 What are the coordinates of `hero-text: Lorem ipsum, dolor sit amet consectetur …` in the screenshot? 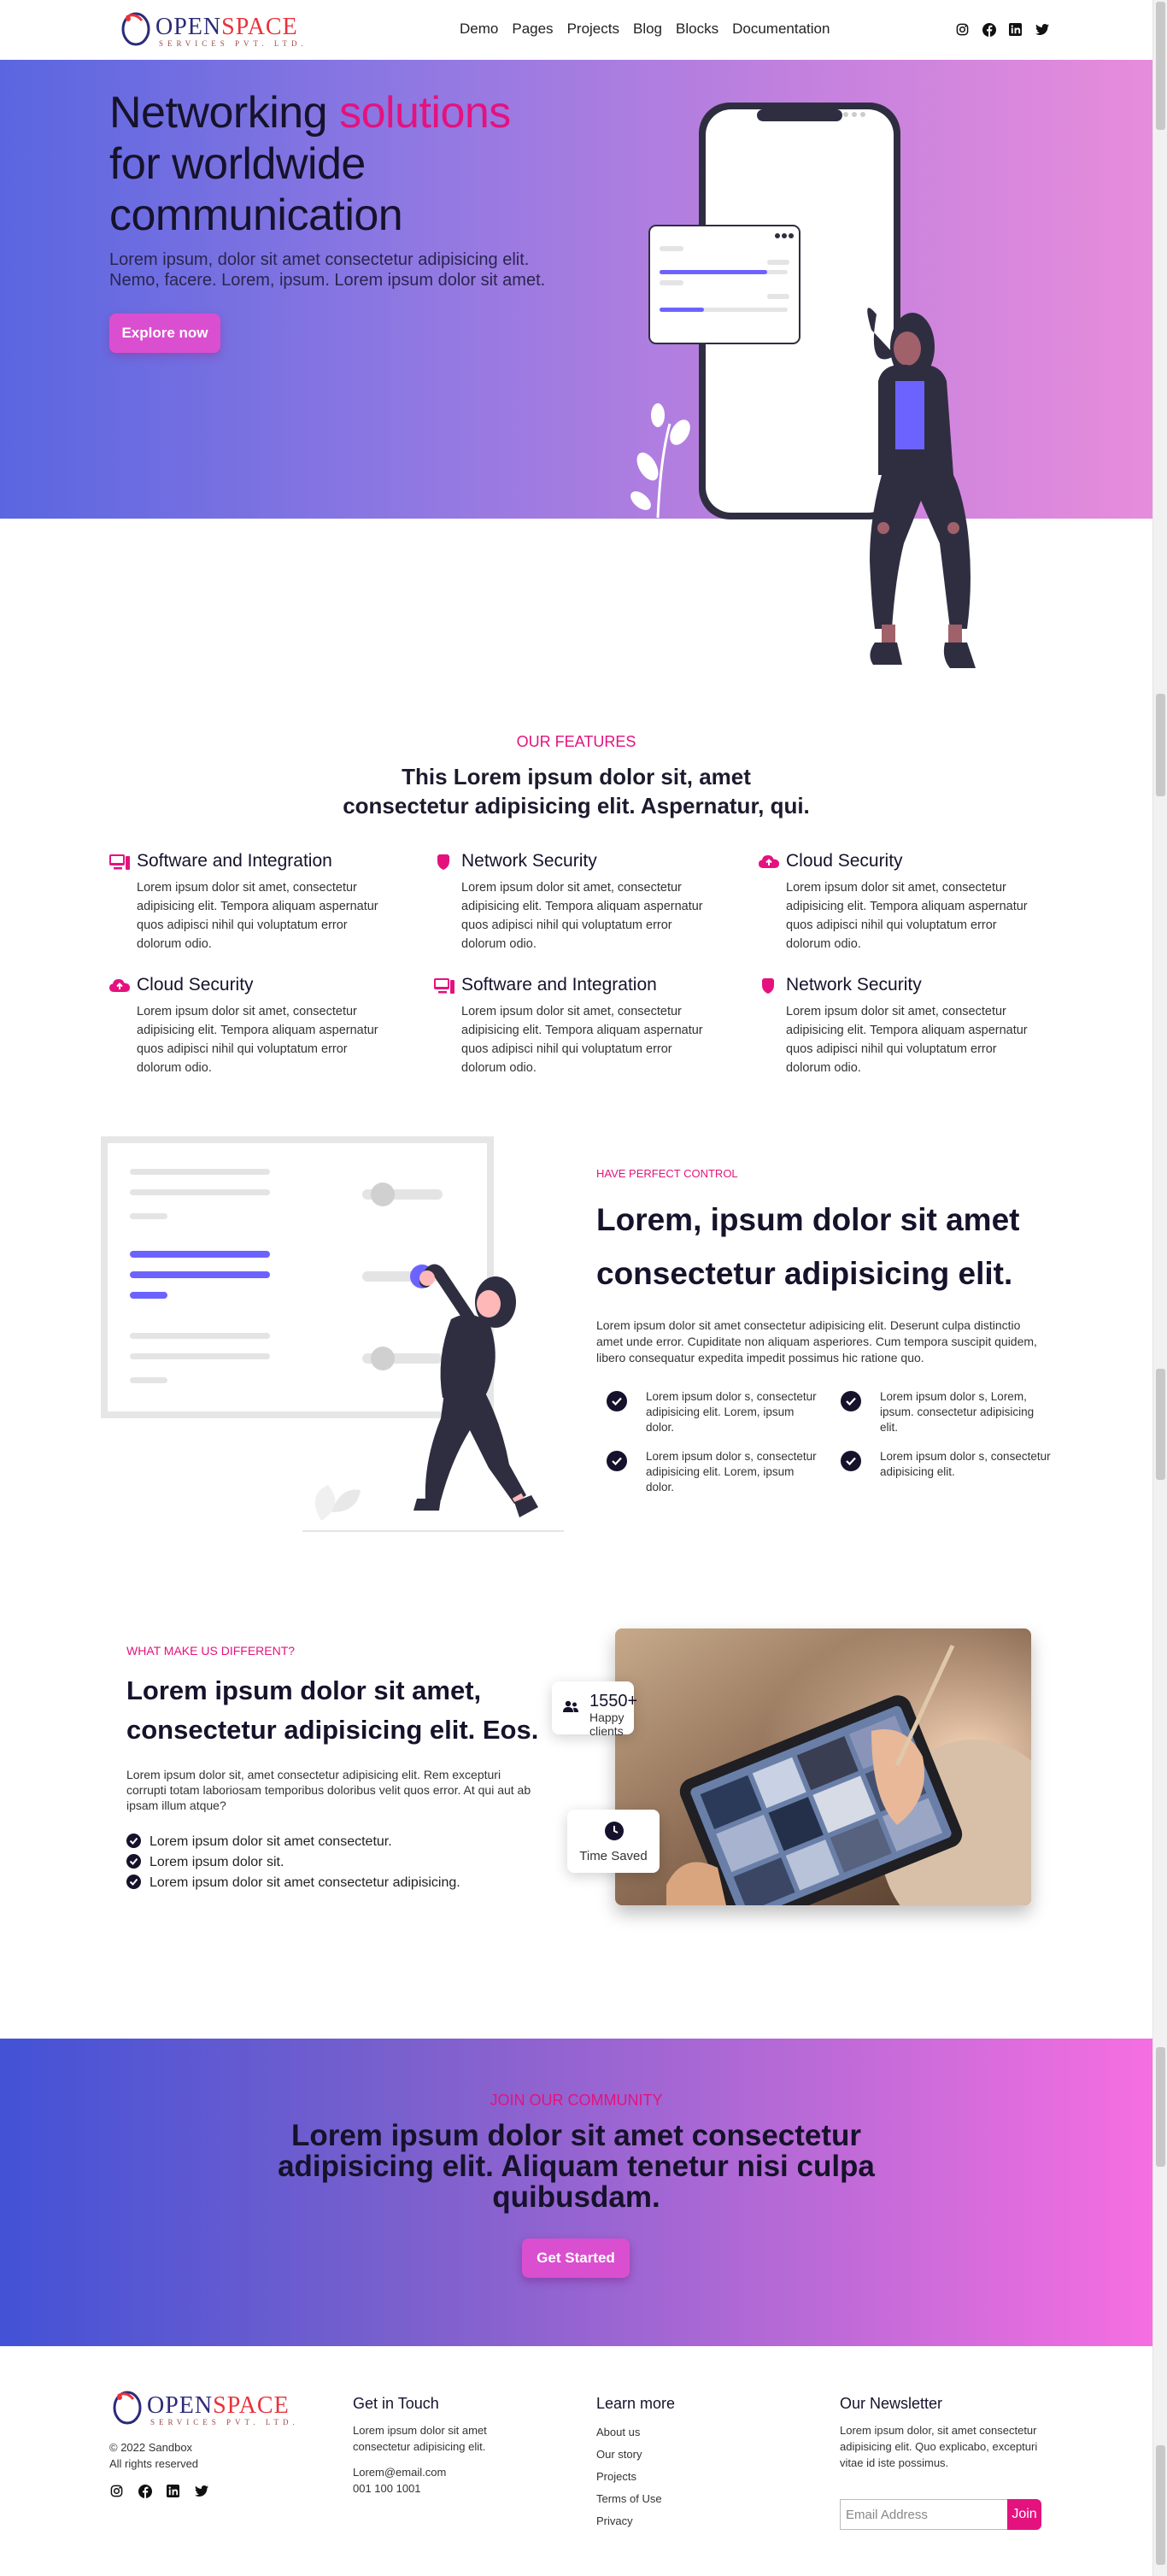 It's located at (327, 270).